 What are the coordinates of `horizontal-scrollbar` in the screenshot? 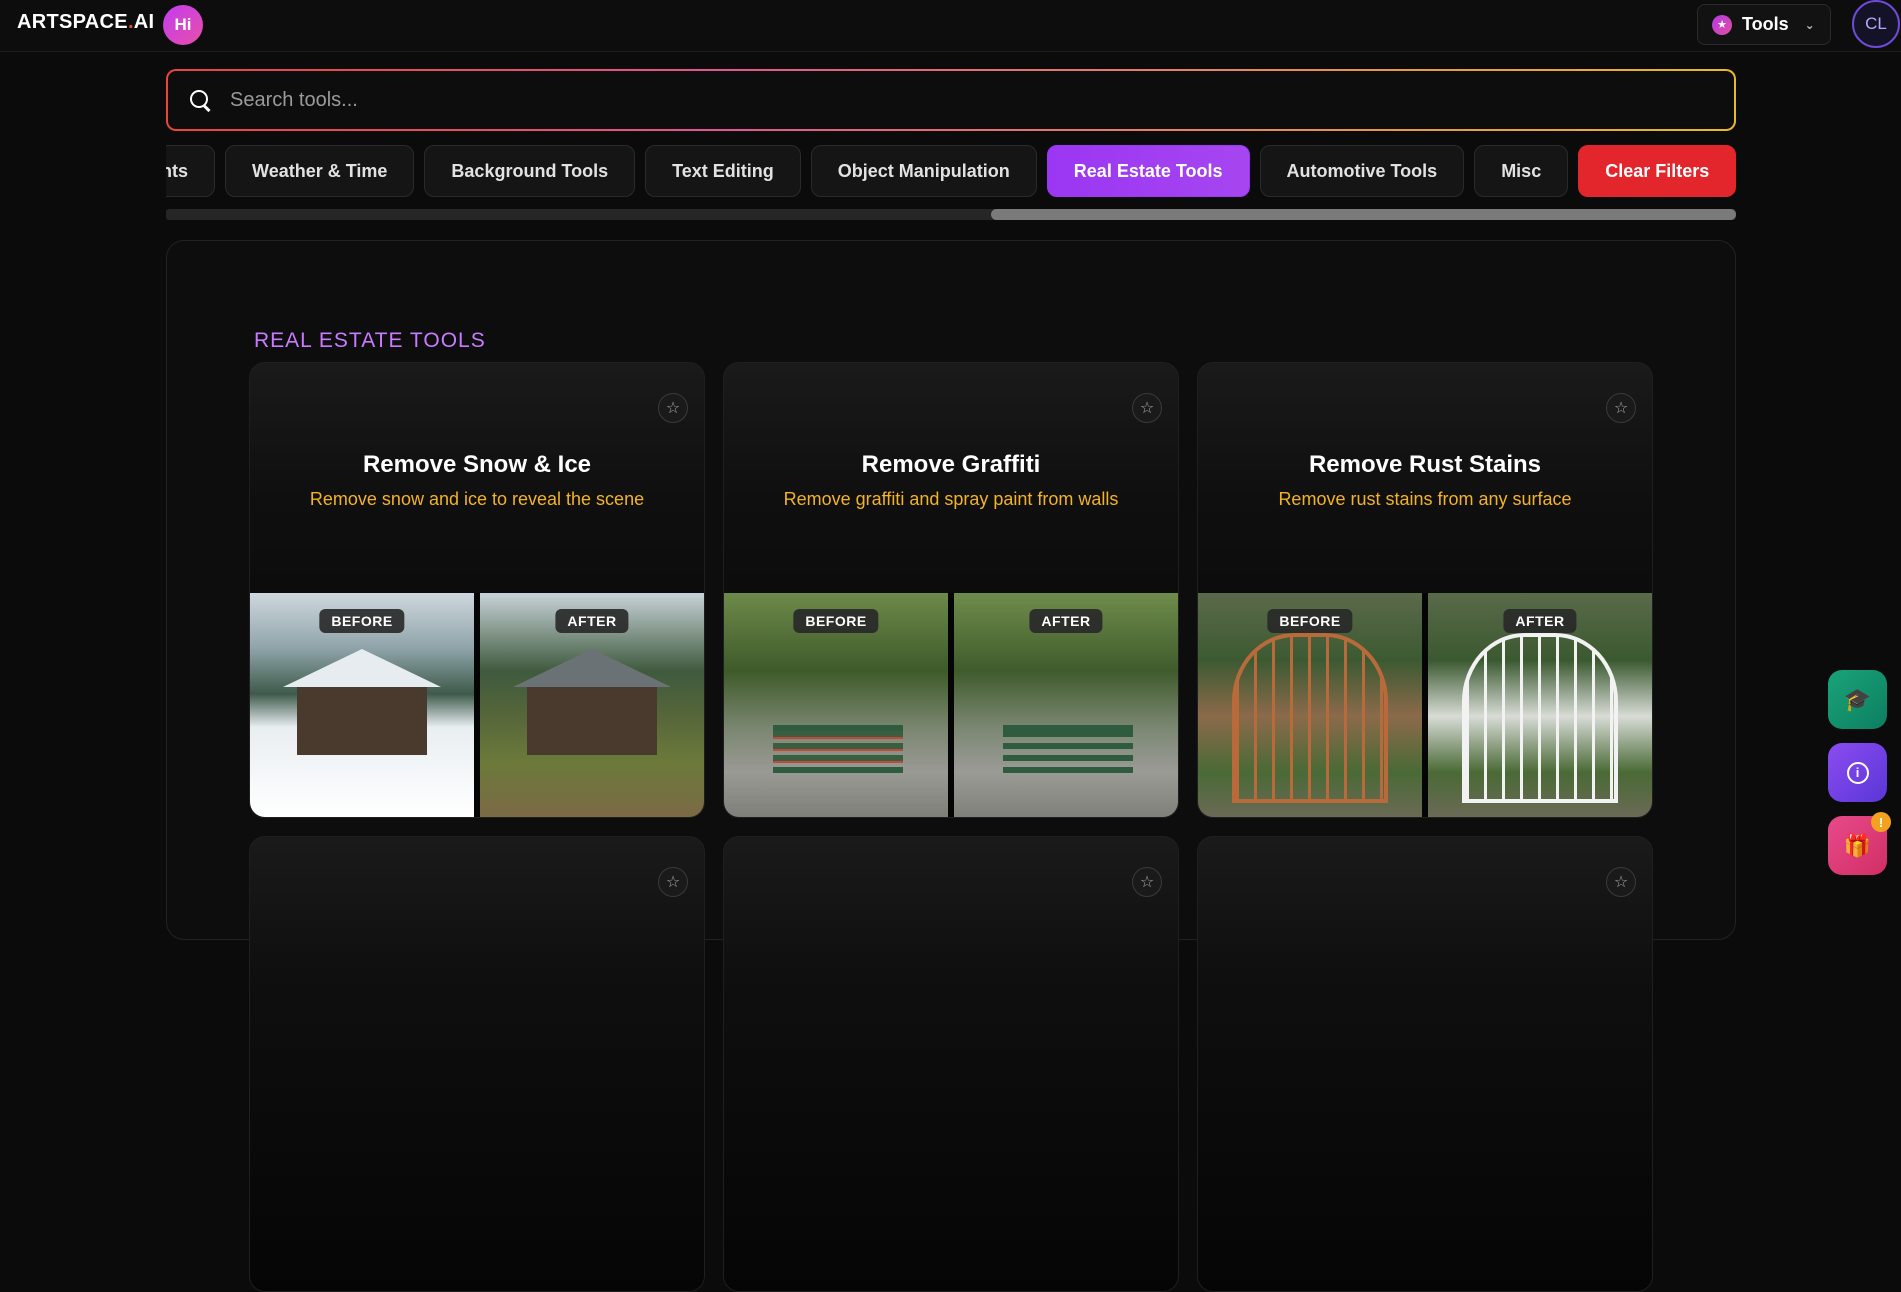 It's located at (951, 214).